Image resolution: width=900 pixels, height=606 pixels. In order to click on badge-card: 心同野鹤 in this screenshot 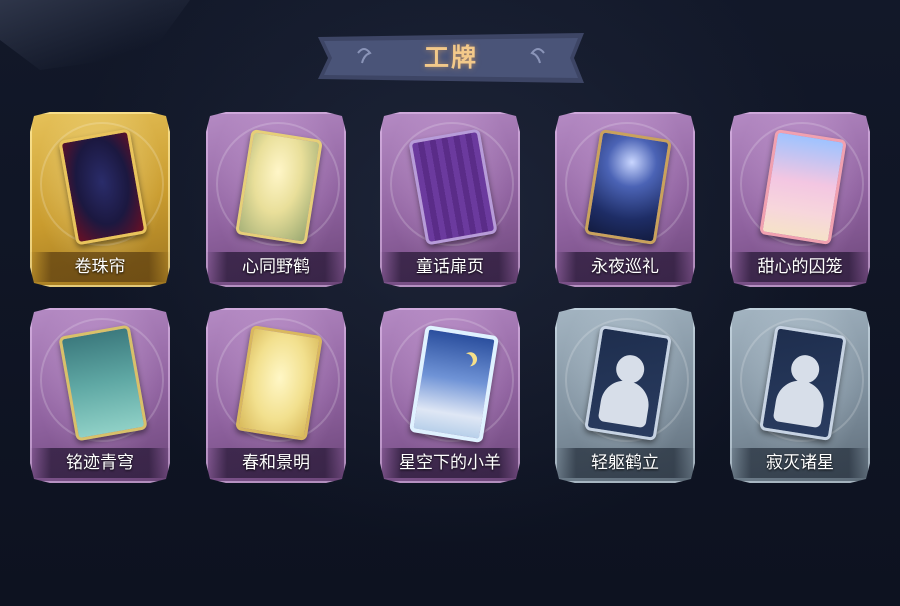, I will do `click(276, 199)`.